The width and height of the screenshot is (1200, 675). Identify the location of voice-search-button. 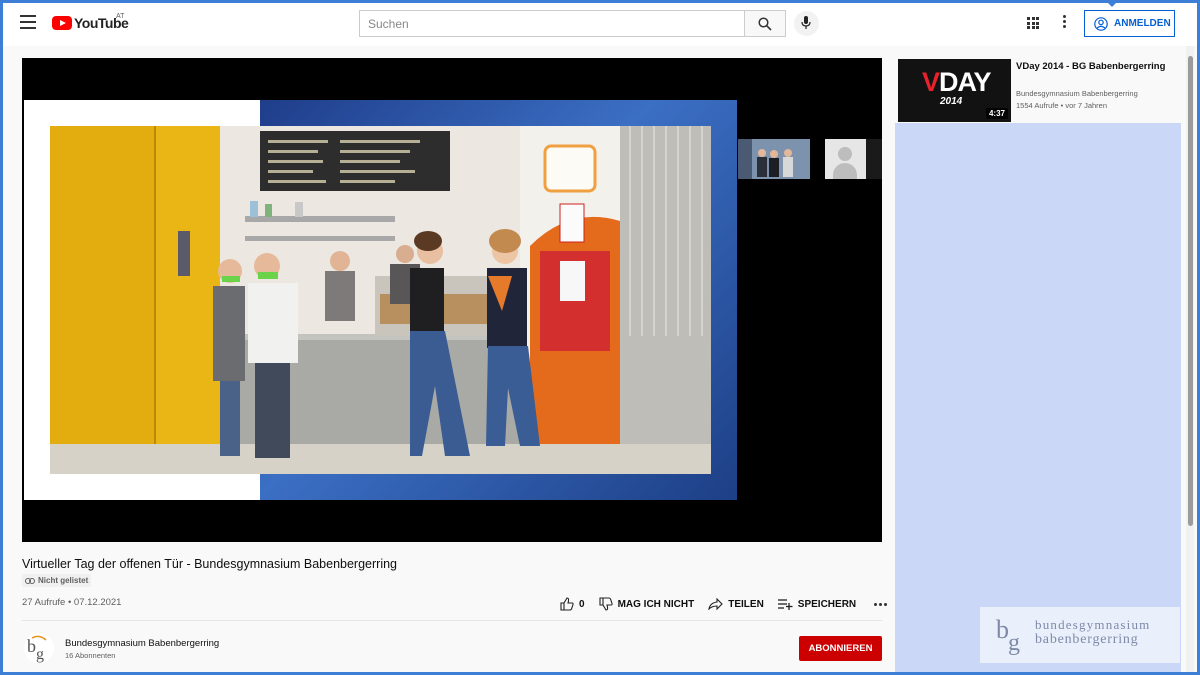
(806, 23).